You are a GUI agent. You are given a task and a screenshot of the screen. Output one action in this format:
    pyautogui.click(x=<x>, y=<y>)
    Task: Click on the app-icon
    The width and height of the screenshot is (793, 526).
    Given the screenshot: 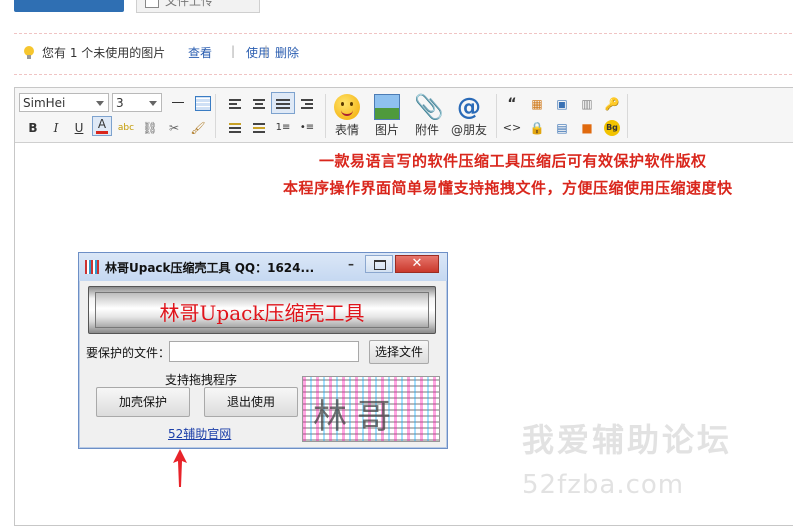 What is the action you would take?
    pyautogui.click(x=92, y=267)
    